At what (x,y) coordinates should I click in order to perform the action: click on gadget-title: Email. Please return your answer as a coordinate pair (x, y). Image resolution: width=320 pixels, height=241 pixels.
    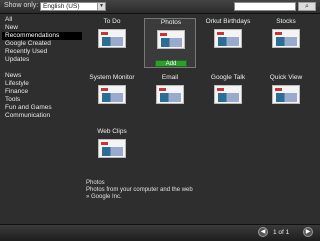
    Looking at the image, I should click on (170, 77).